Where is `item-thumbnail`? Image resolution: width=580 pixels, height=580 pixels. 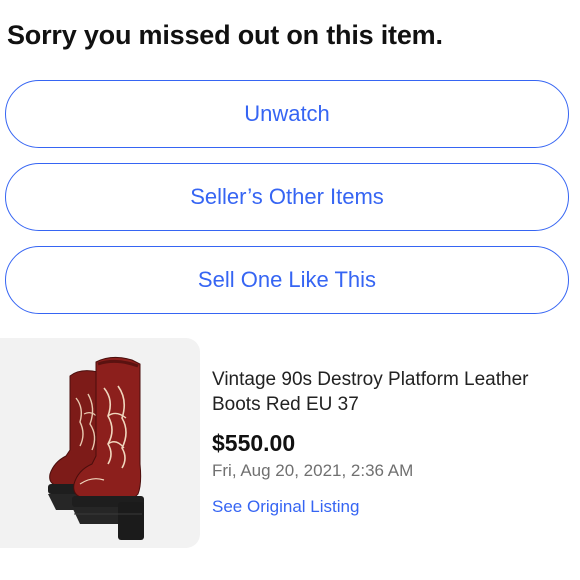 item-thumbnail is located at coordinates (100, 443).